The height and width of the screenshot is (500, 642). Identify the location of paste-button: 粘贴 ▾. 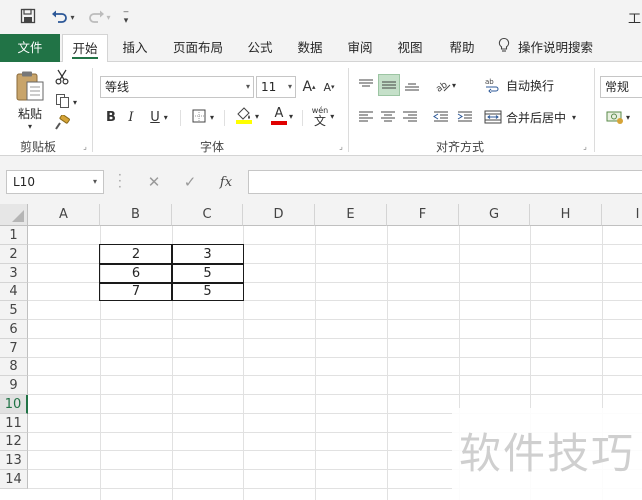
(30, 100).